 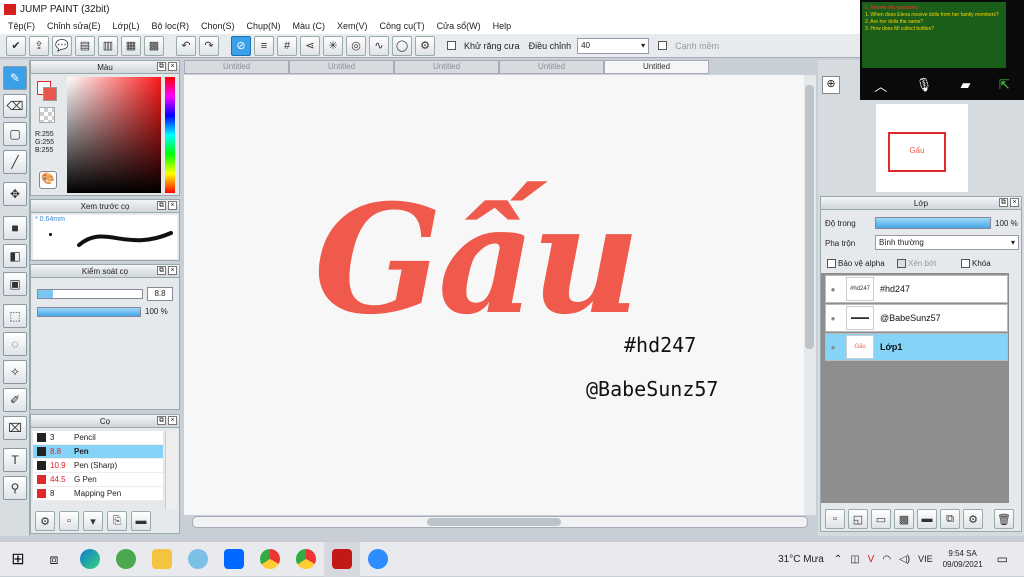 I want to click on chevron-up-icon: ︿, so click(x=880, y=85).